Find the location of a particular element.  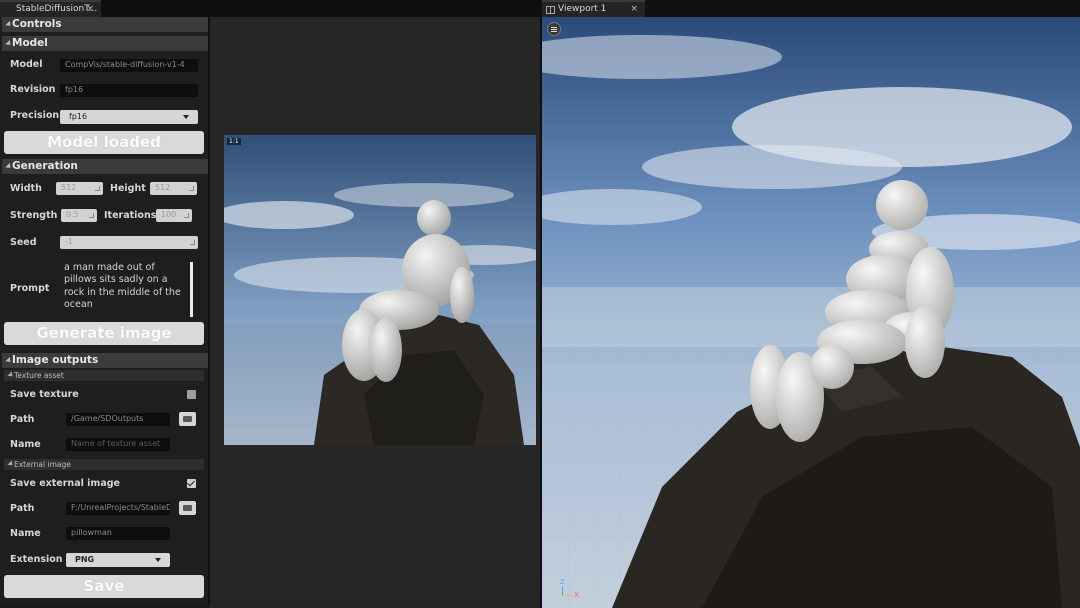

external-name-field: pillowman is located at coordinates (118, 533).